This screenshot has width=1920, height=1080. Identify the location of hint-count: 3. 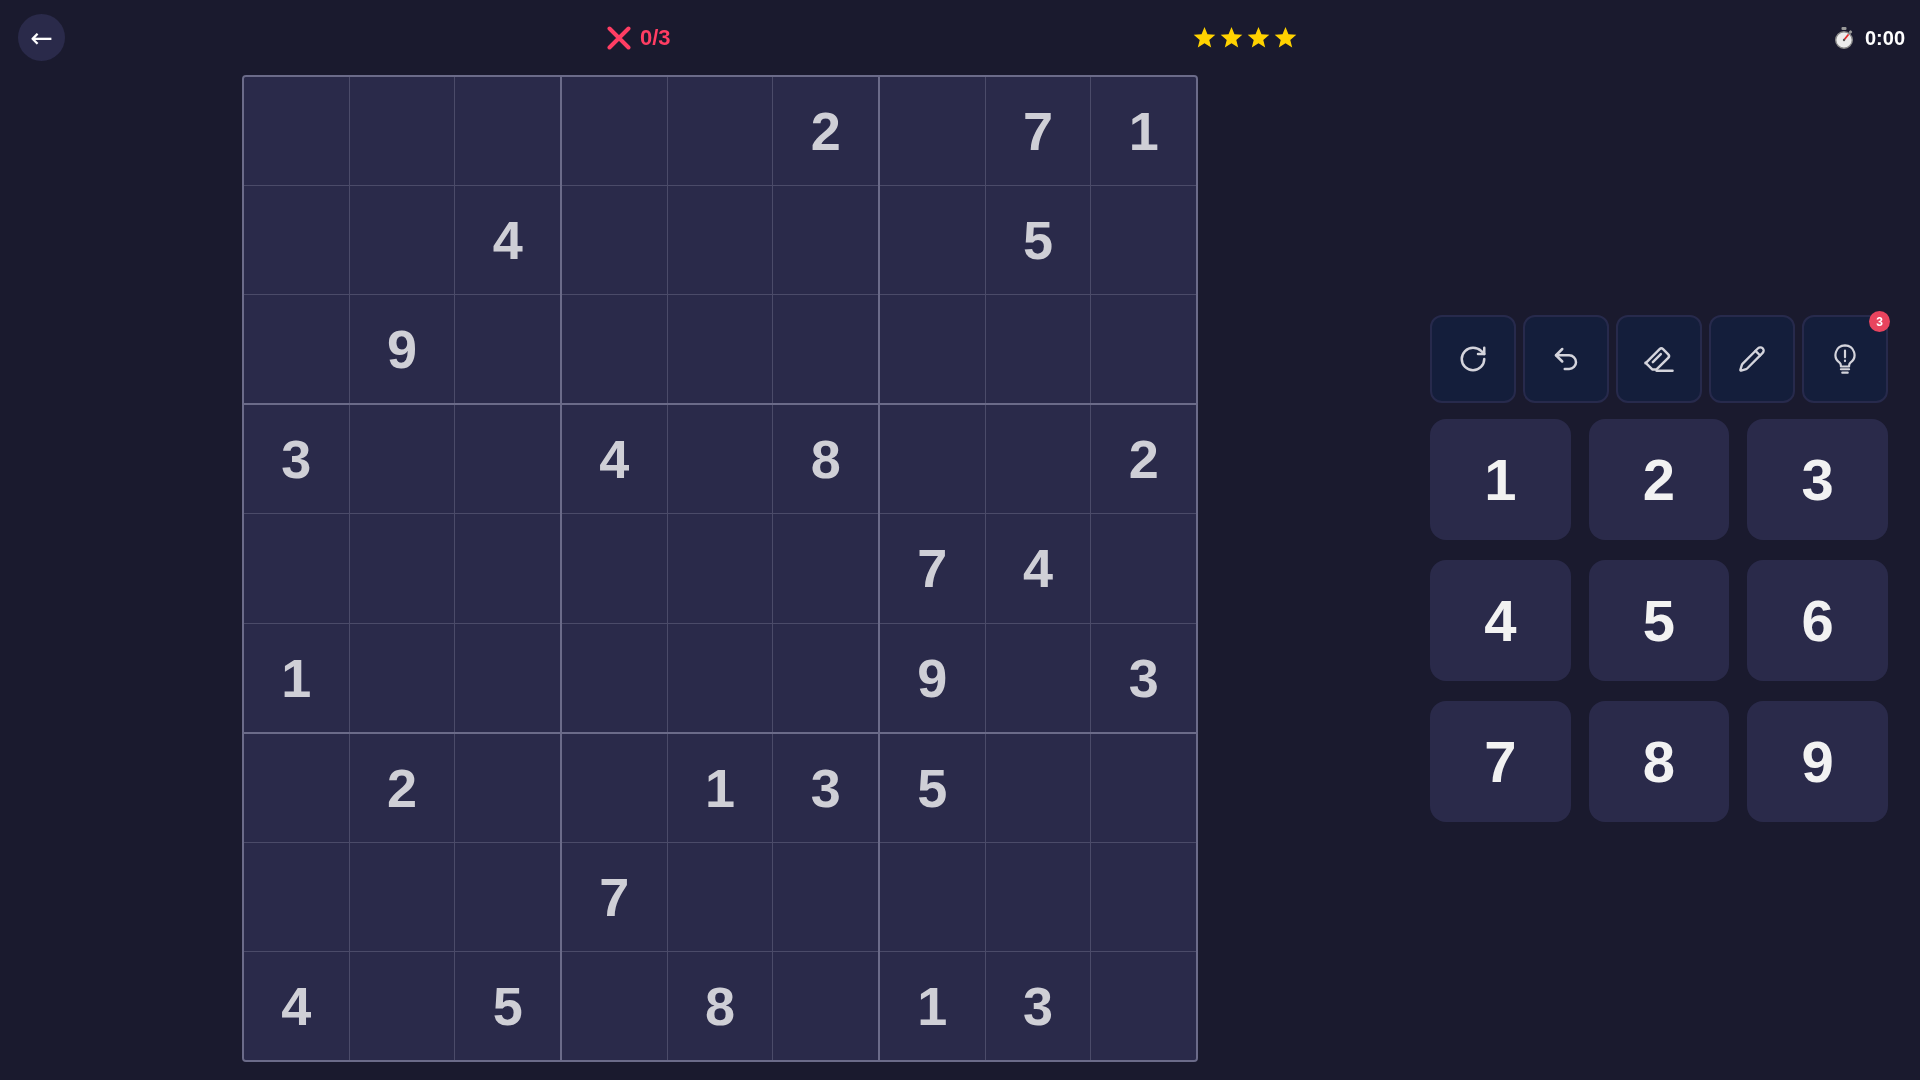
(1879, 321).